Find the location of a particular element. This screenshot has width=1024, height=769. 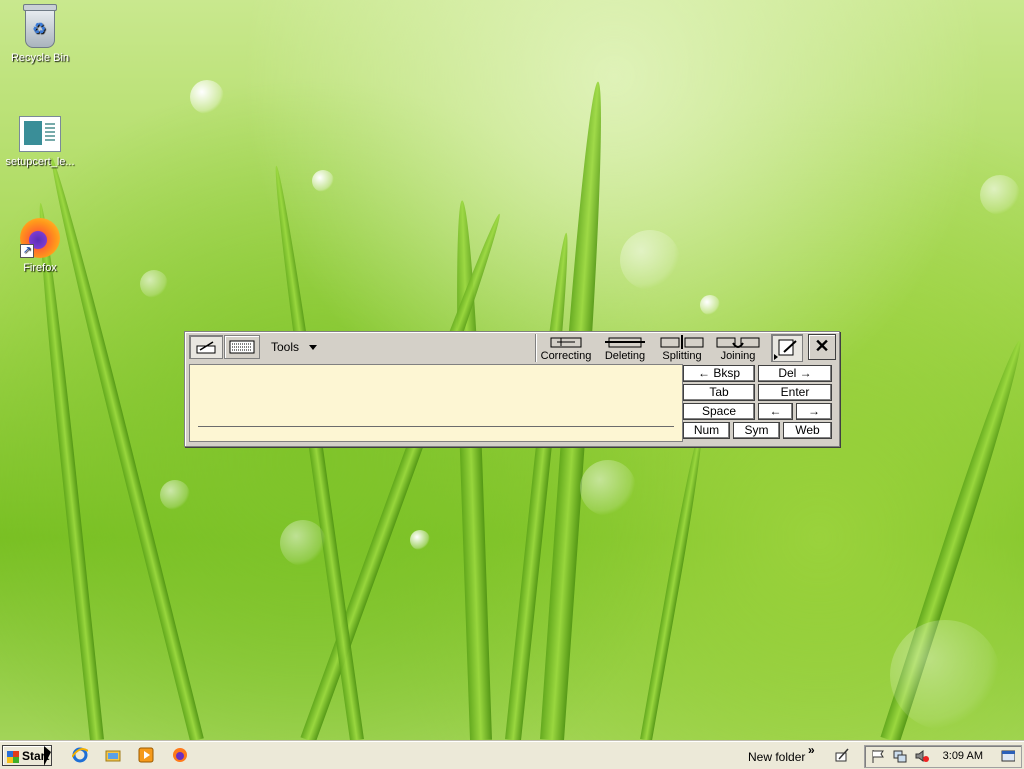

desktop-icon-firefox: ↗ Firefox is located at coordinates (40, 246).